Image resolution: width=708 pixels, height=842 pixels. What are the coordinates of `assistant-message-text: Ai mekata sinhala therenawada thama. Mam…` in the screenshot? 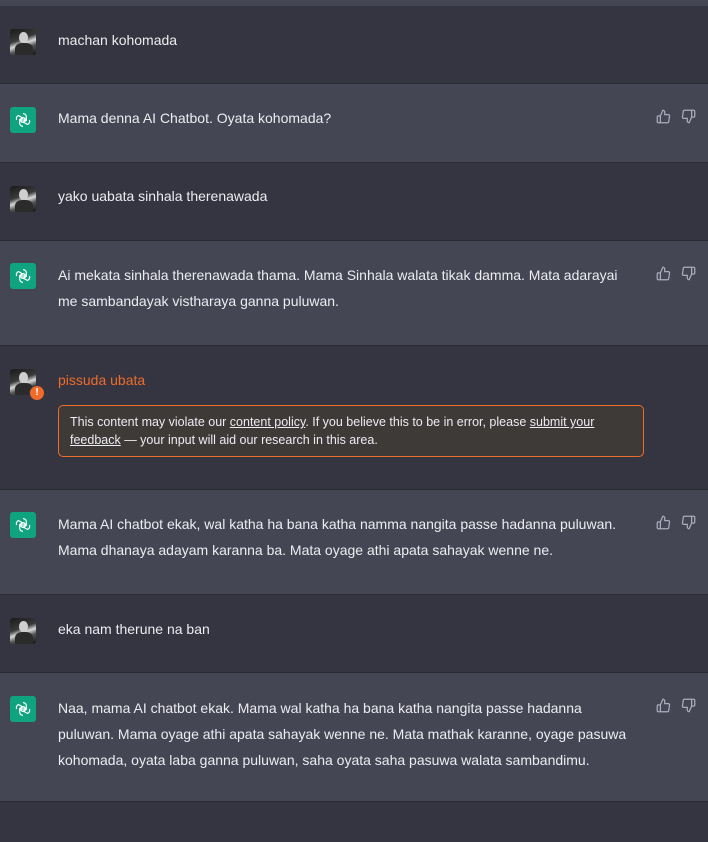 It's located at (338, 288).